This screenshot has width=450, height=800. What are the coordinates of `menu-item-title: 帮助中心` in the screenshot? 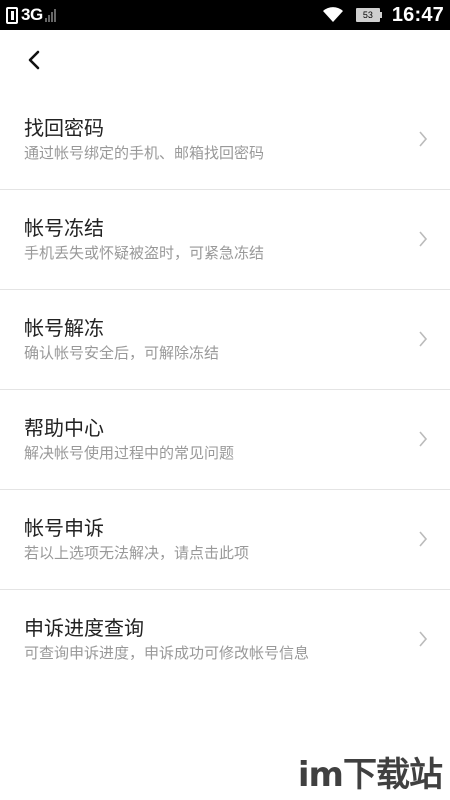 It's located at (64, 428).